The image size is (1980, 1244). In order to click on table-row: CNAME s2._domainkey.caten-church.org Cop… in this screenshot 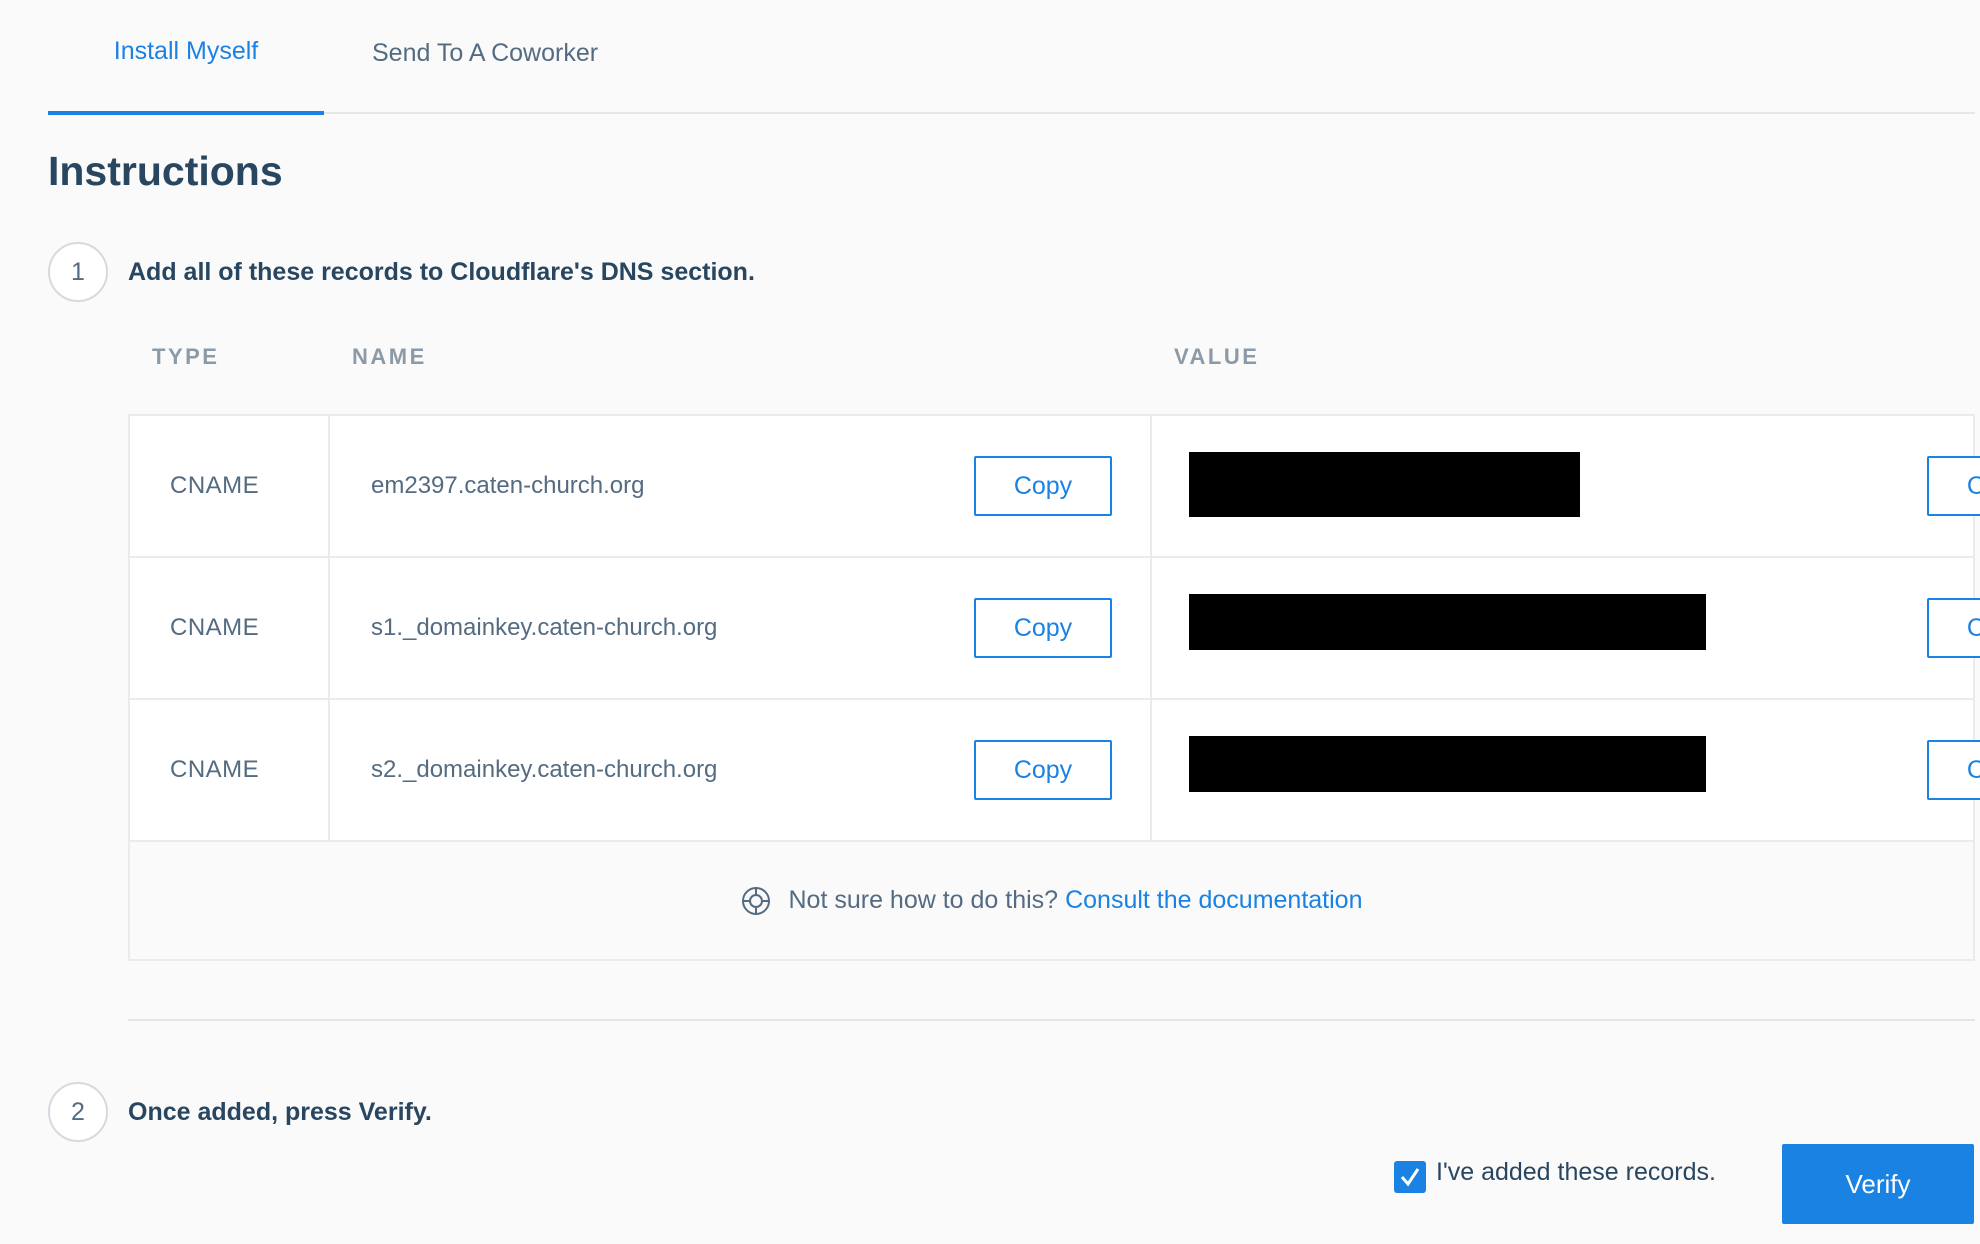, I will do `click(1055, 771)`.